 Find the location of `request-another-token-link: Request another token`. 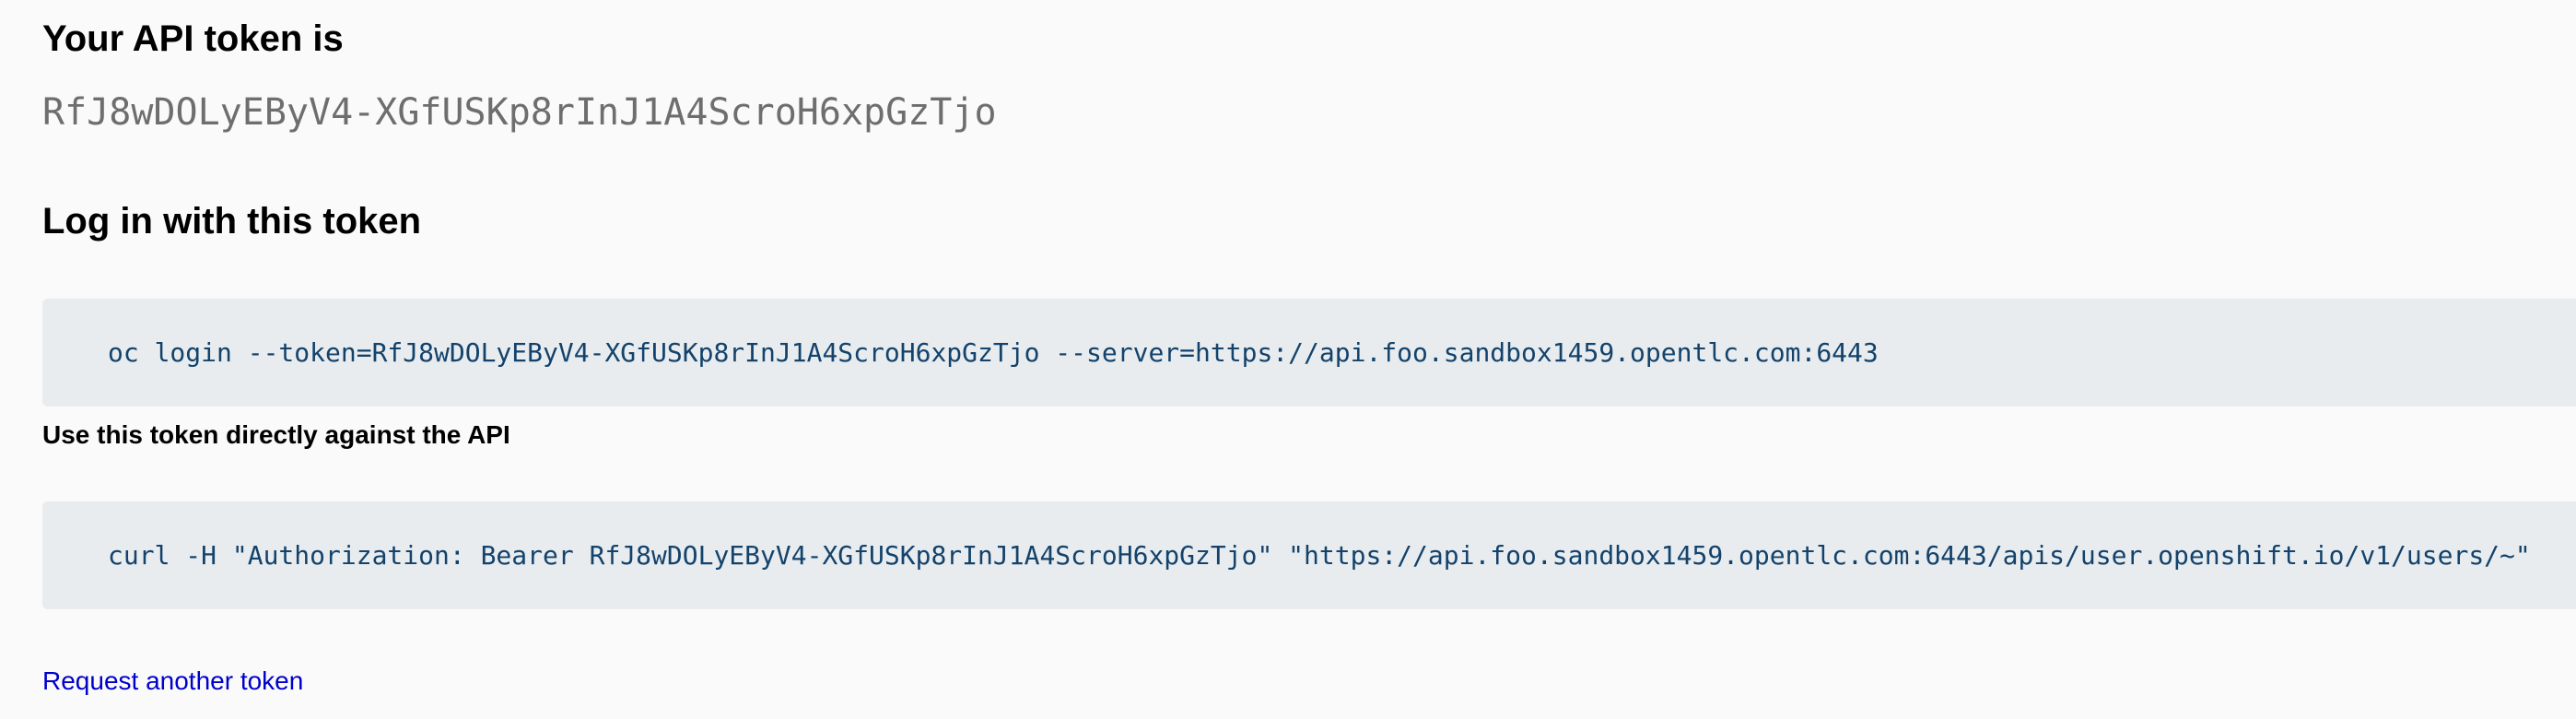

request-another-token-link: Request another token is located at coordinates (172, 681).